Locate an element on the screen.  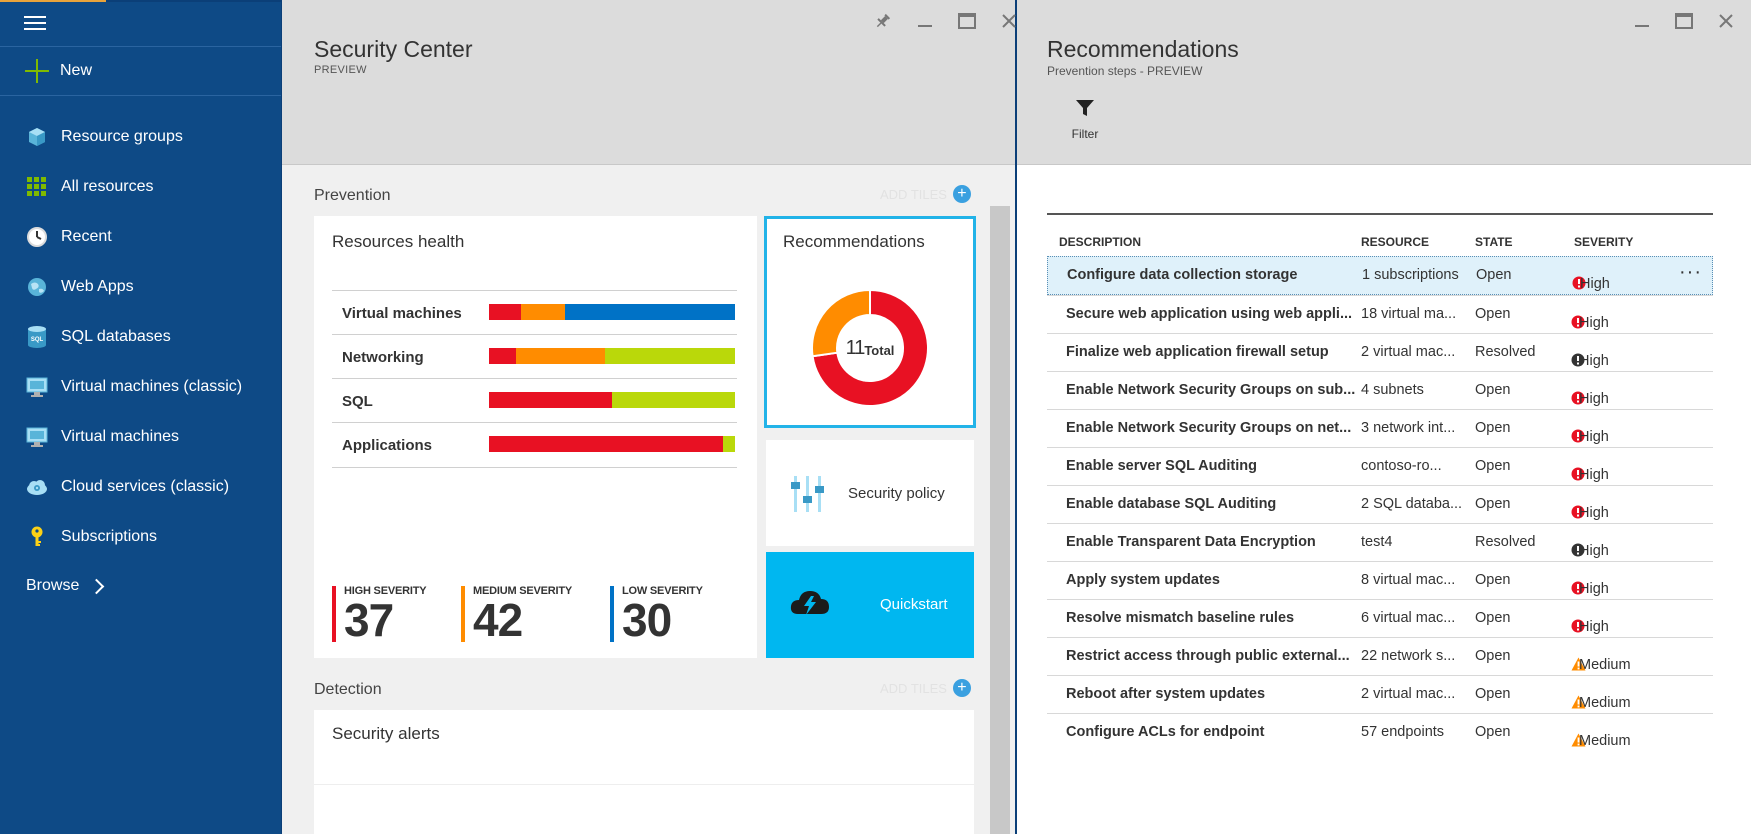
clock-icon is located at coordinates (37, 237).